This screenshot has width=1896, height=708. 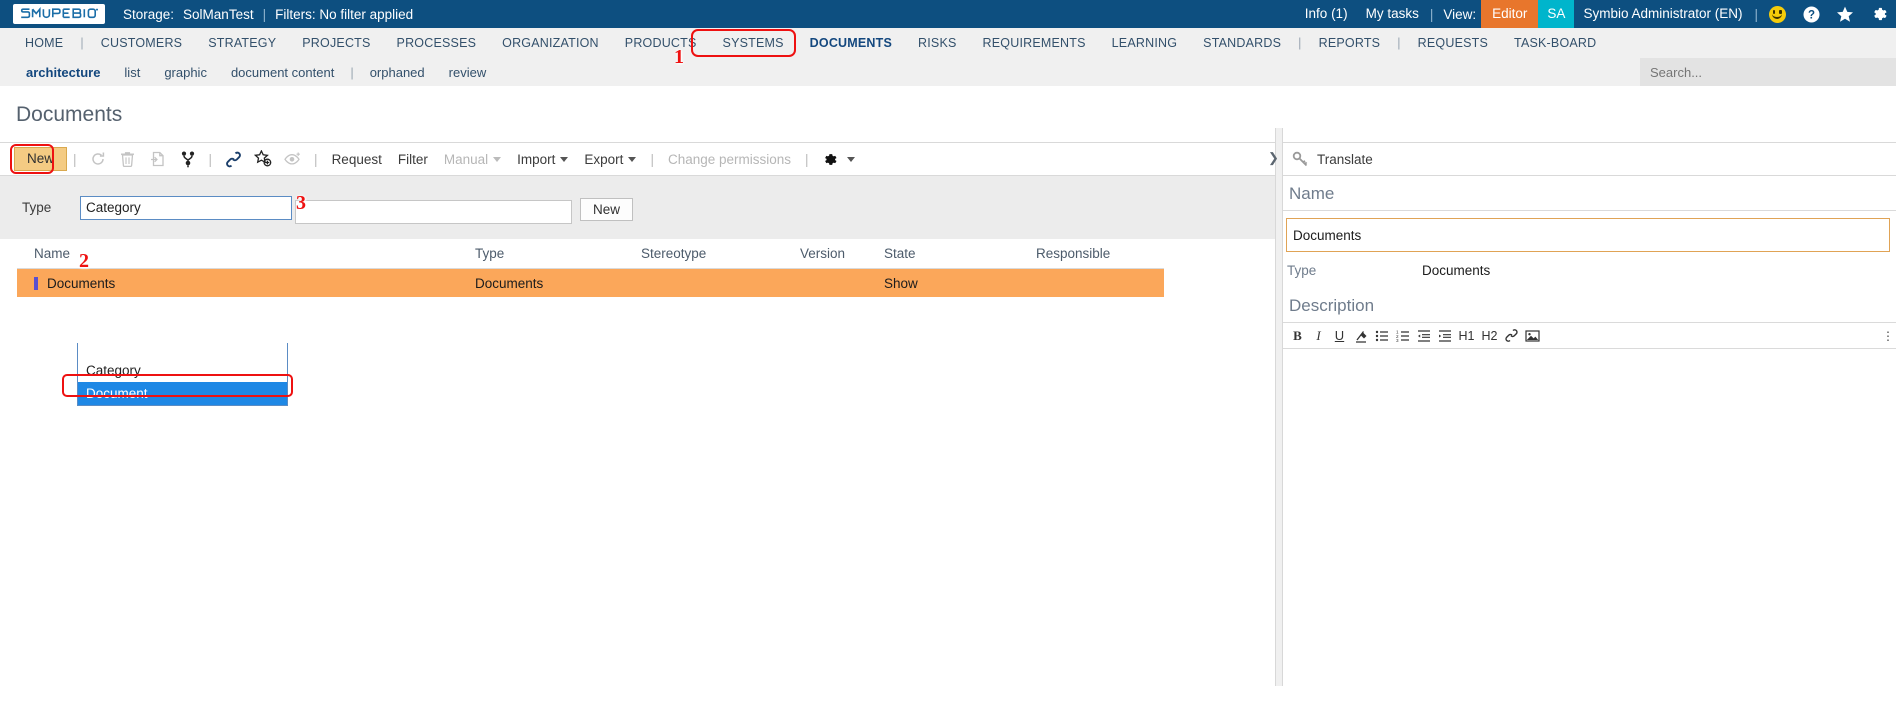 What do you see at coordinates (509, 283) in the screenshot?
I see `cell-type: Documents` at bounding box center [509, 283].